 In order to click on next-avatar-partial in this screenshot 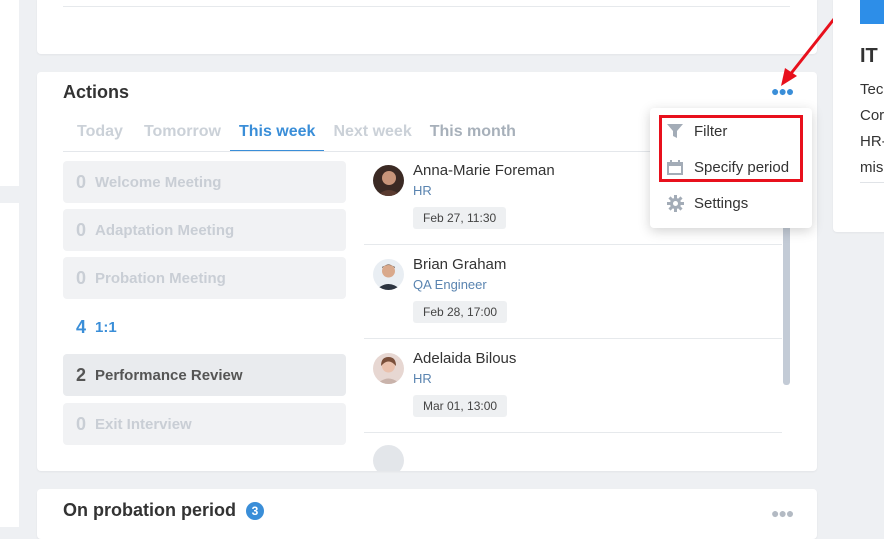, I will do `click(388, 458)`.